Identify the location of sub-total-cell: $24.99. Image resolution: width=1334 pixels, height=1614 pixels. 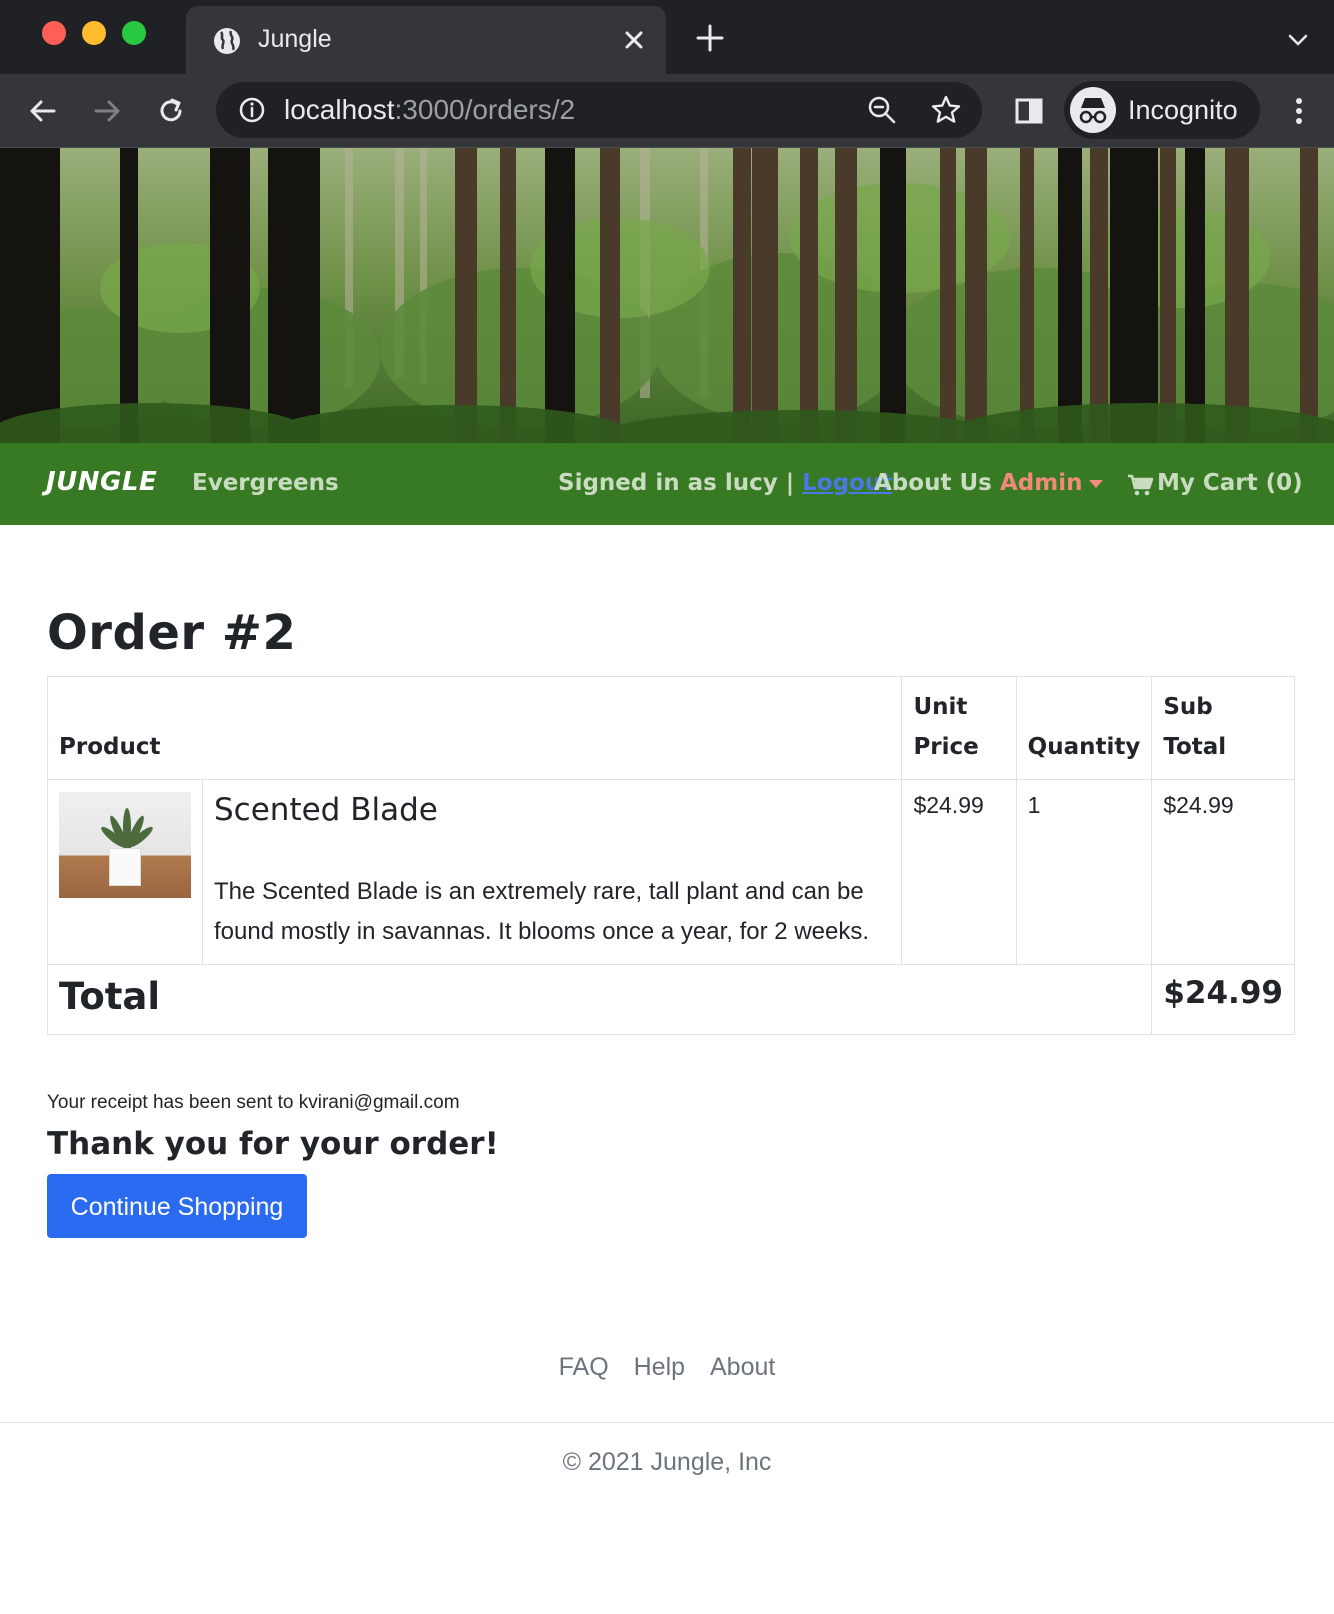
(1223, 872).